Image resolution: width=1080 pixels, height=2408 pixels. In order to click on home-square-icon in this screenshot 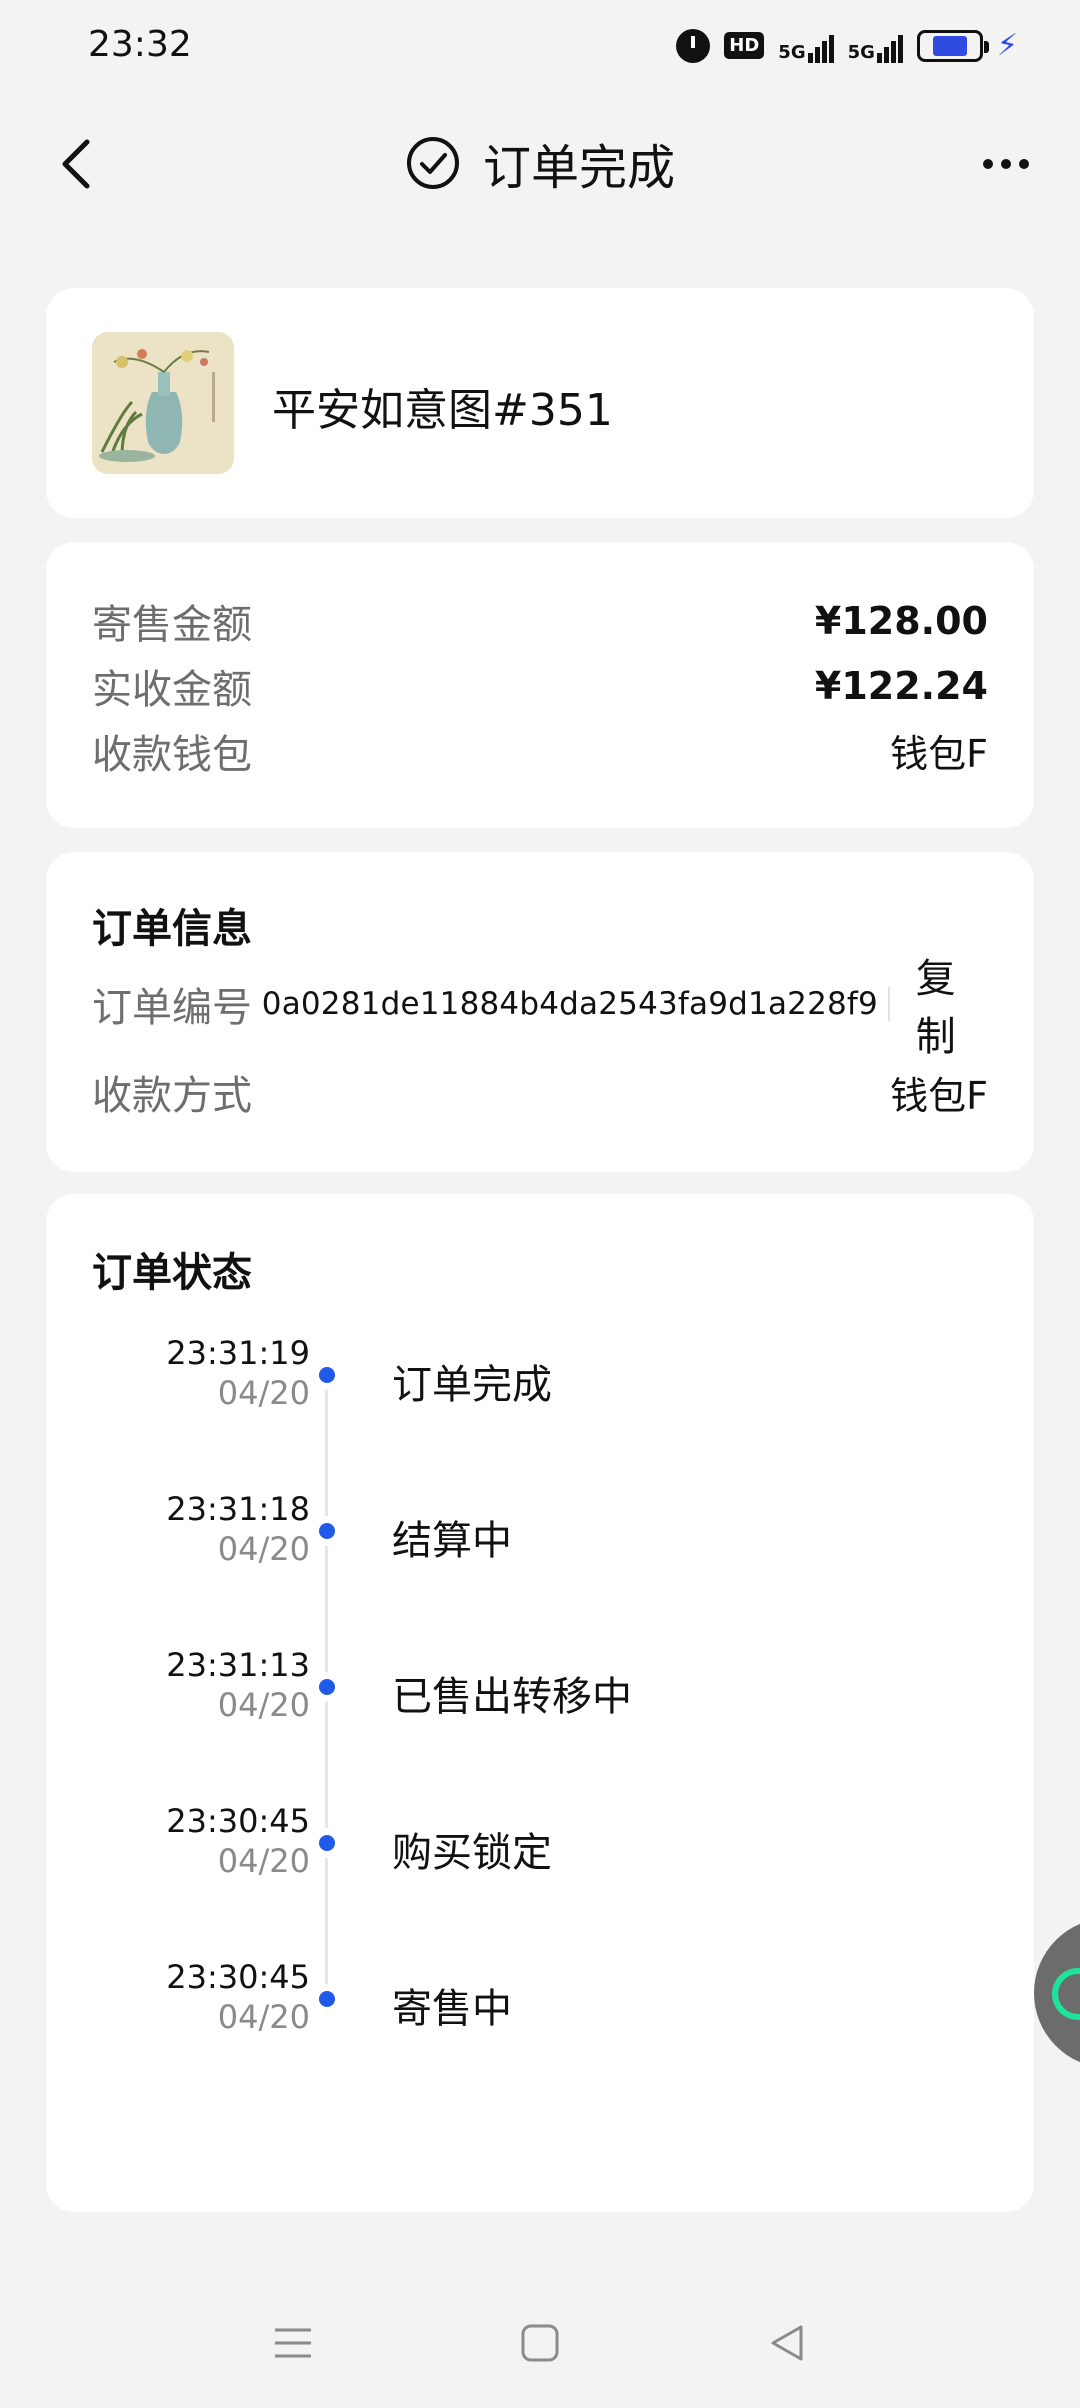, I will do `click(540, 2343)`.